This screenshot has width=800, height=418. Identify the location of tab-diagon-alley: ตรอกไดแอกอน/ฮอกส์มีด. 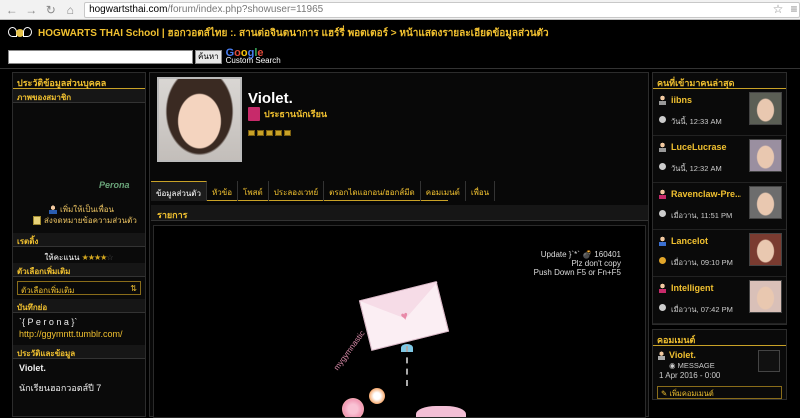
(372, 191).